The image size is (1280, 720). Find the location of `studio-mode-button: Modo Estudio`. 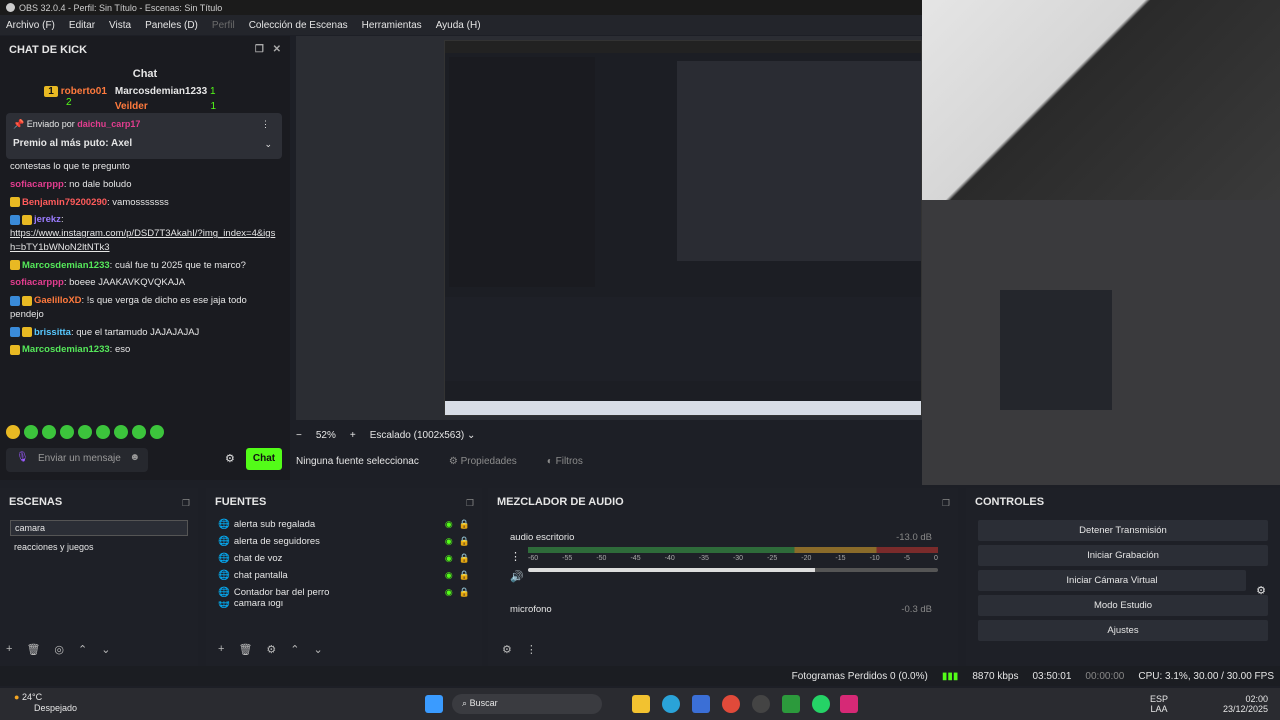

studio-mode-button: Modo Estudio is located at coordinates (1123, 605).